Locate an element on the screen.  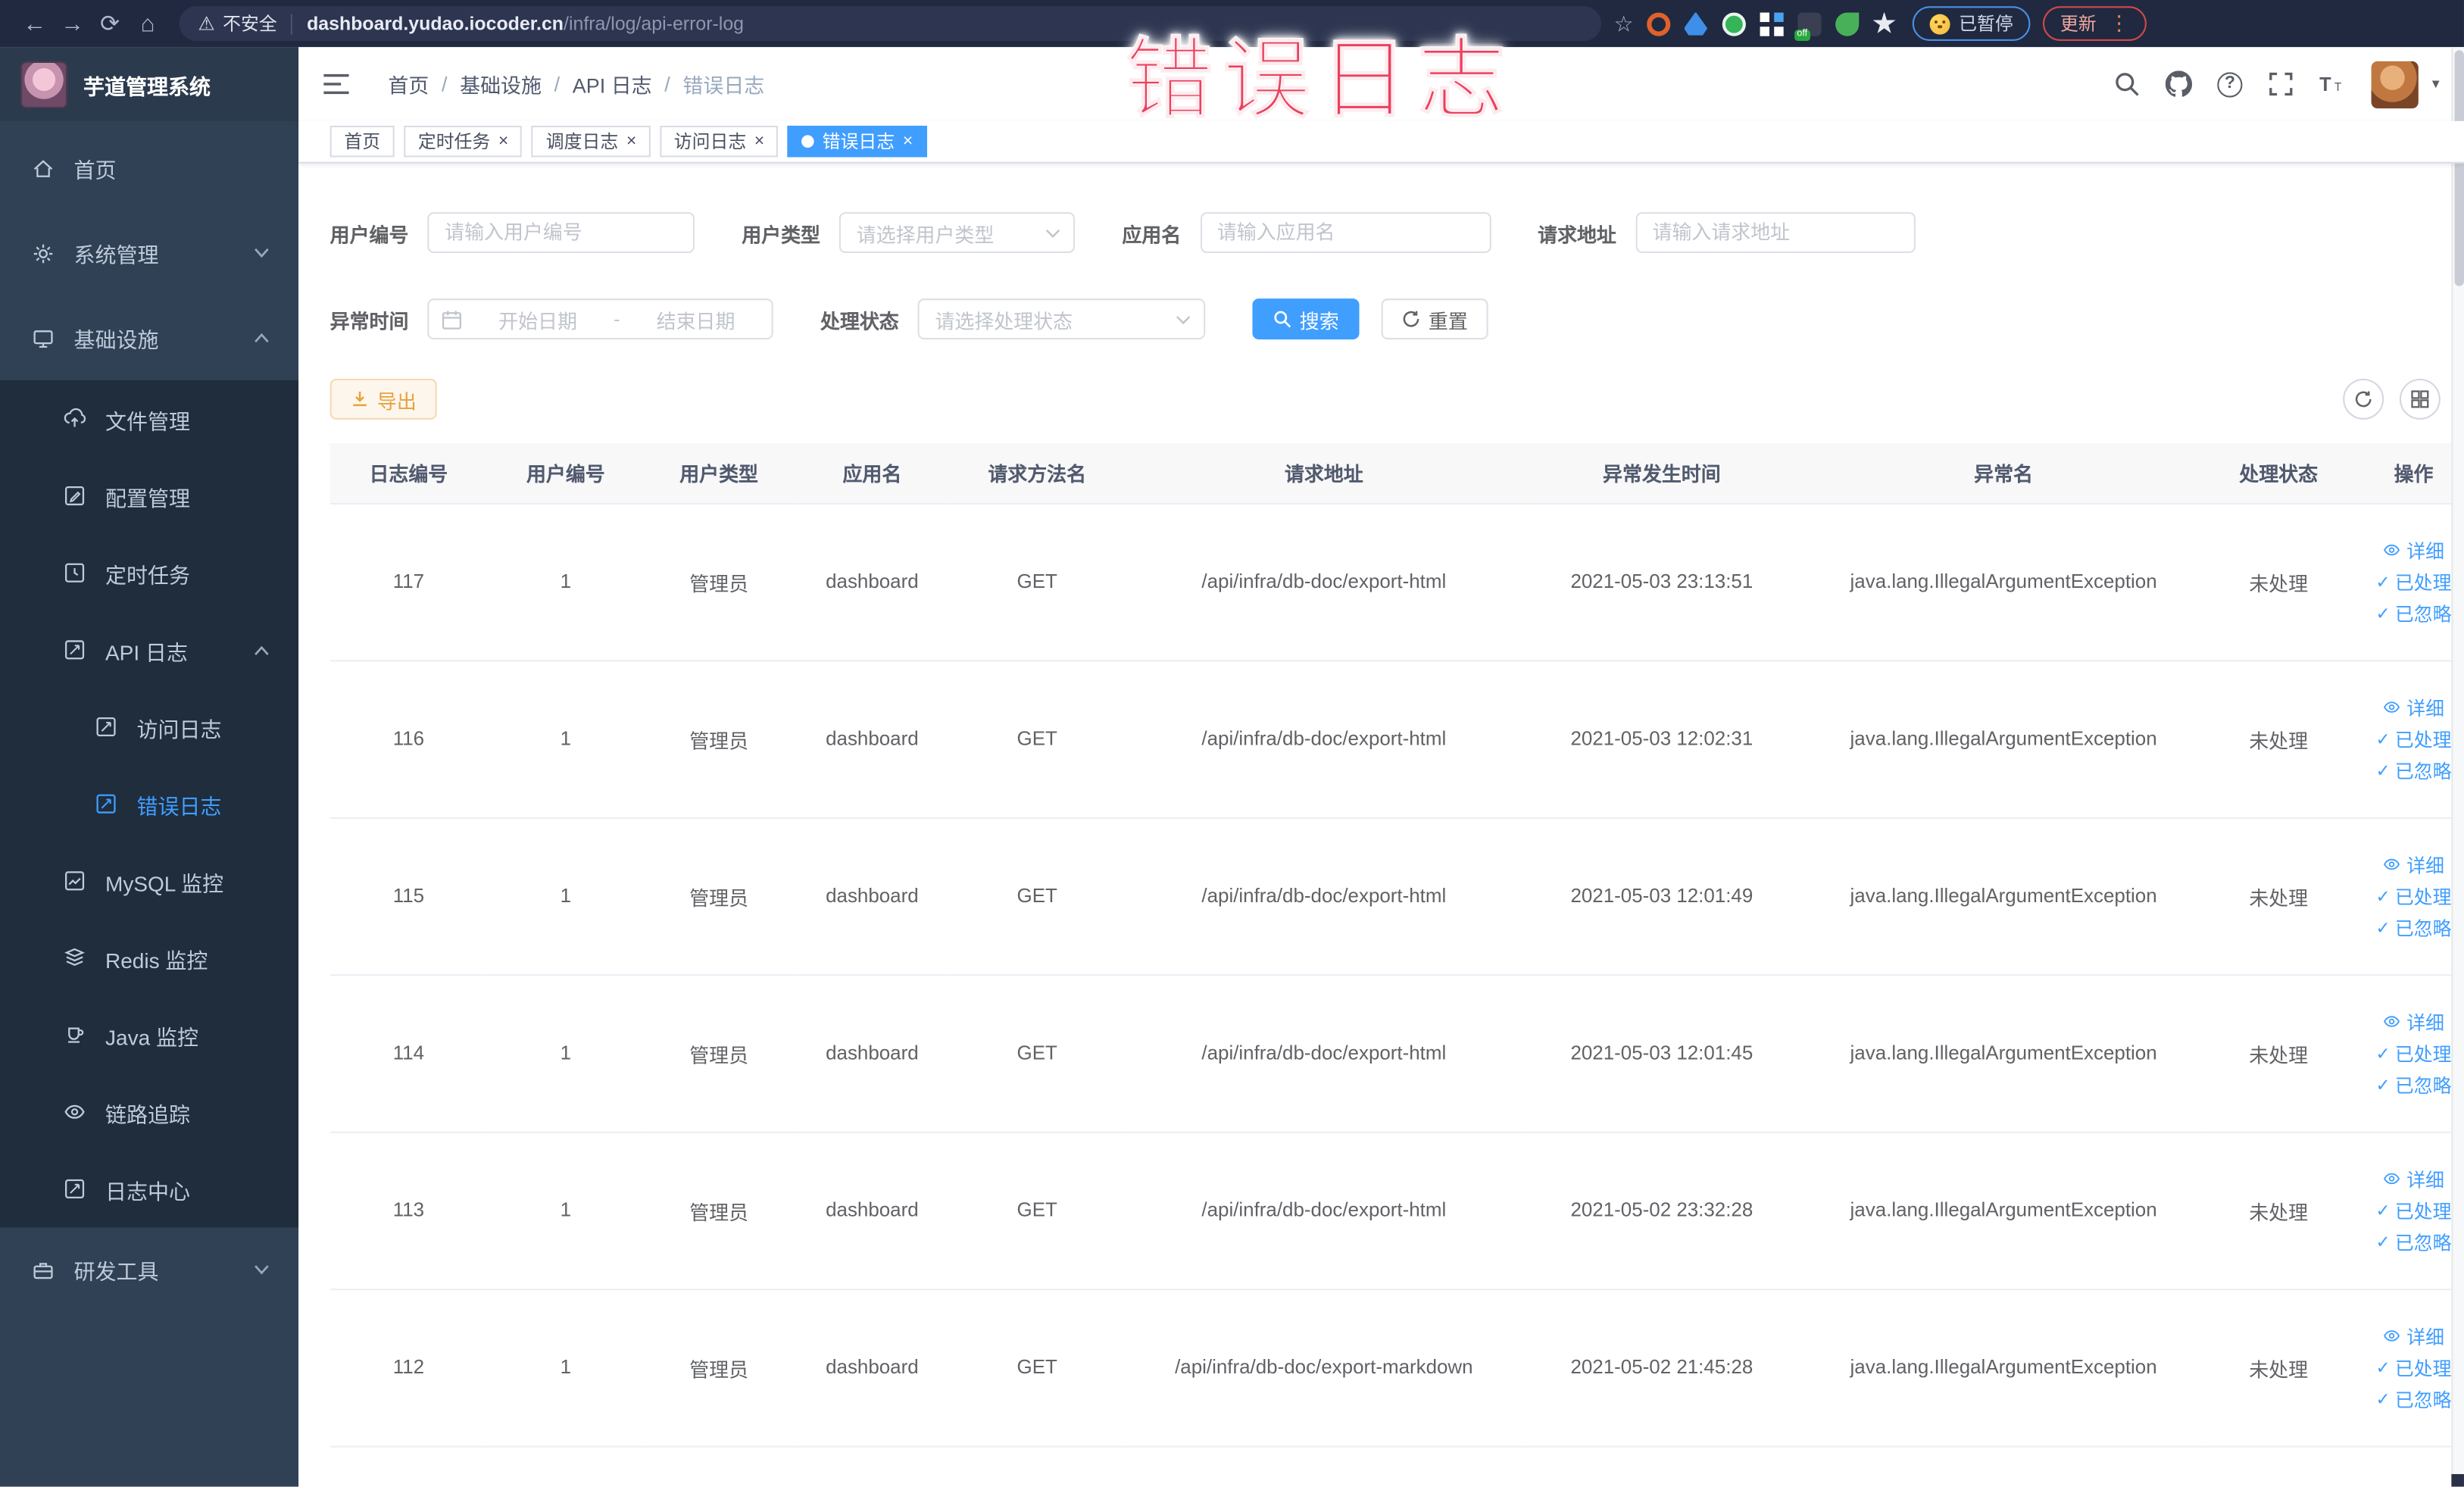
reset-button: 重置 is located at coordinates (1434, 319).